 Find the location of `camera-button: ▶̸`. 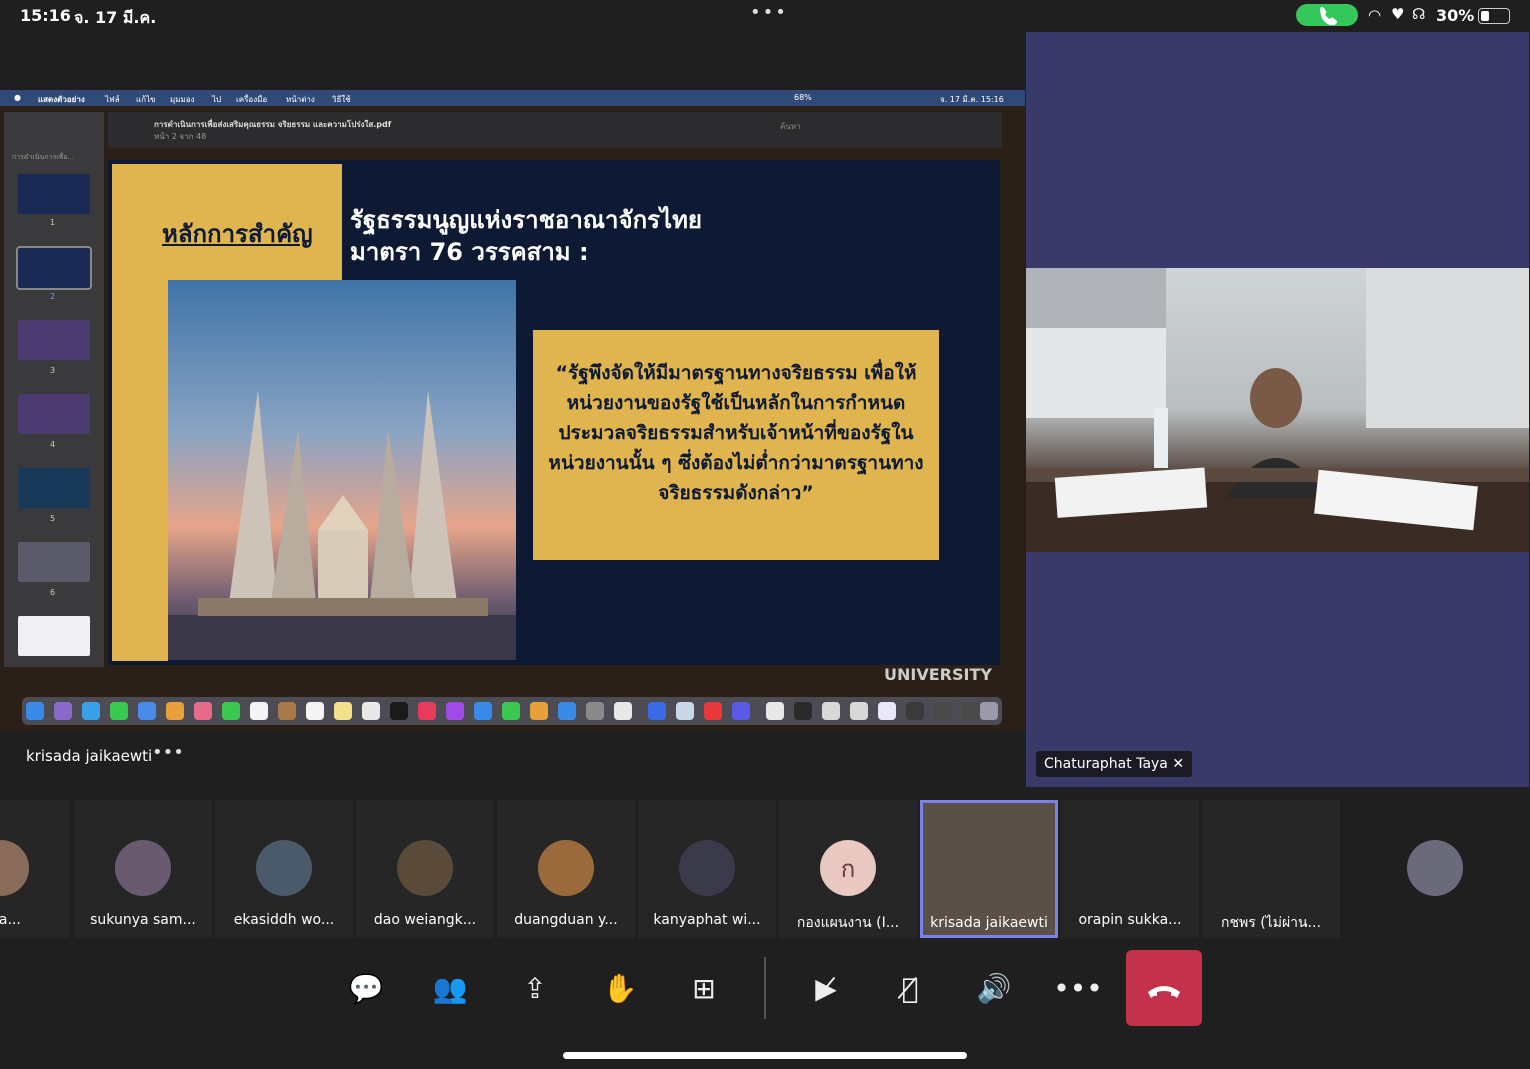

camera-button: ▶̸ is located at coordinates (826, 988).